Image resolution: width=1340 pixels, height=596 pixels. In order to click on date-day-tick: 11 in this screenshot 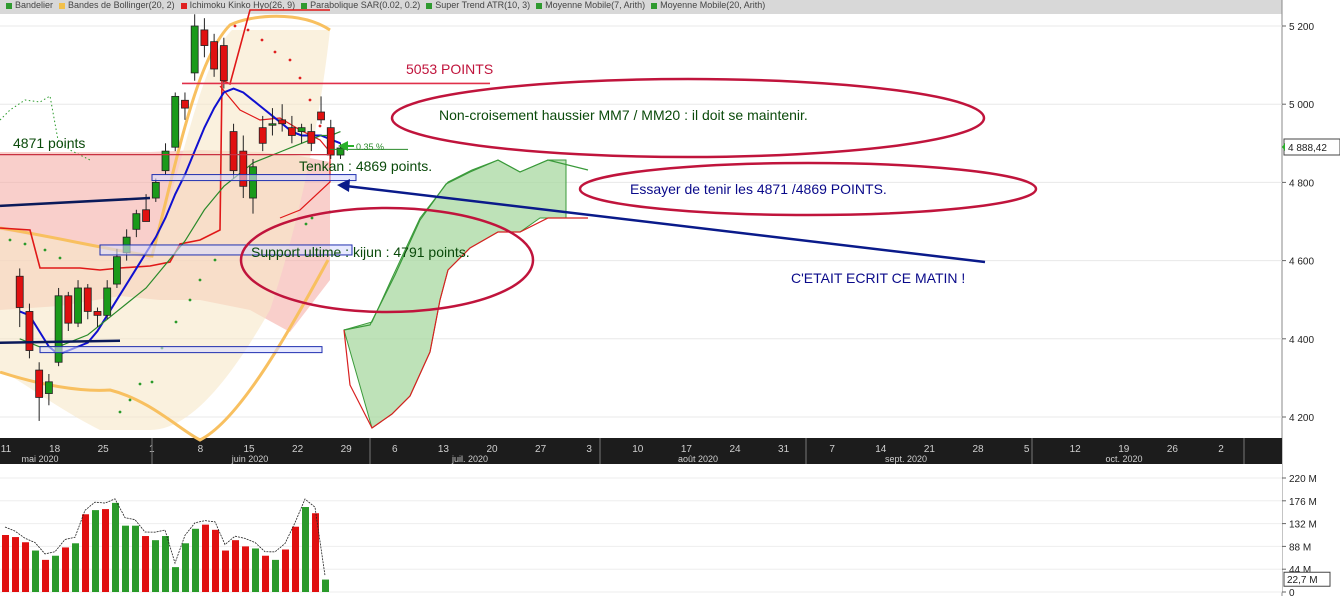, I will do `click(6, 449)`.